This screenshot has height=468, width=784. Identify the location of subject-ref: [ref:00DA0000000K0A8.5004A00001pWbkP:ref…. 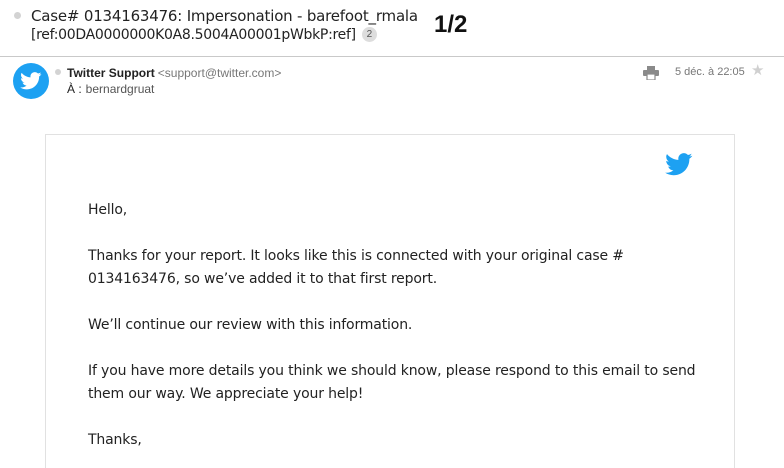
(193, 35).